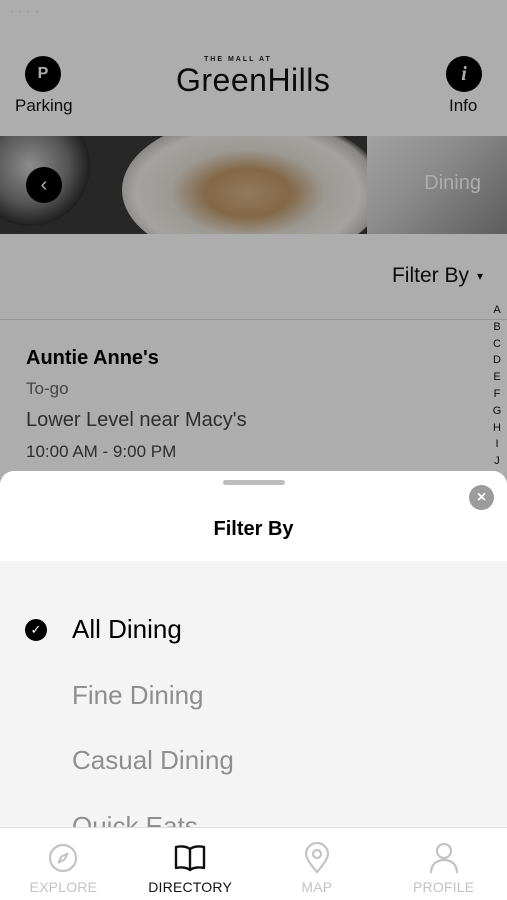  I want to click on filter-option-label: All Dining, so click(127, 629).